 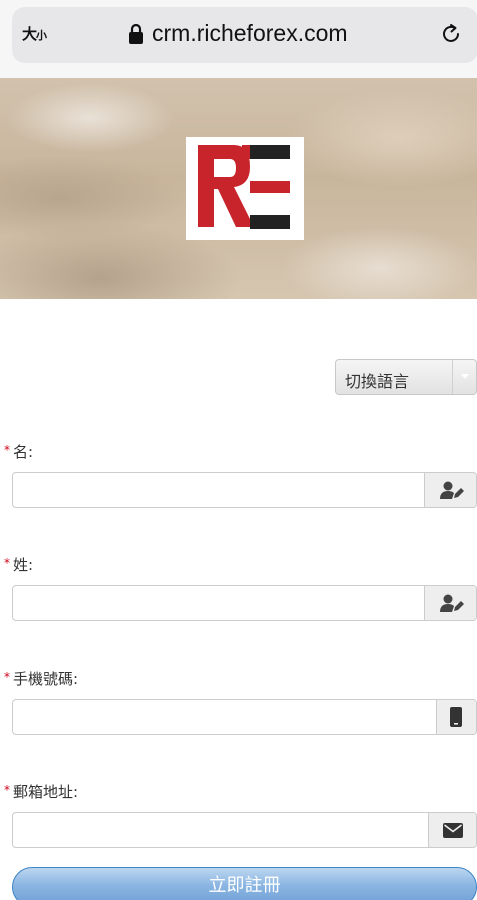 I want to click on last-name-field, so click(x=219, y=603).